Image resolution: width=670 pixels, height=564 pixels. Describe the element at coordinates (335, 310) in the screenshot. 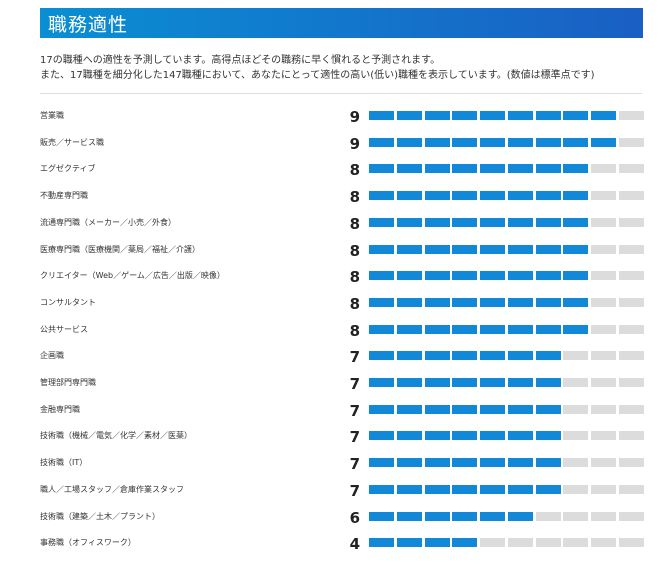

I see `chart-row: コンサルタント 8` at that location.